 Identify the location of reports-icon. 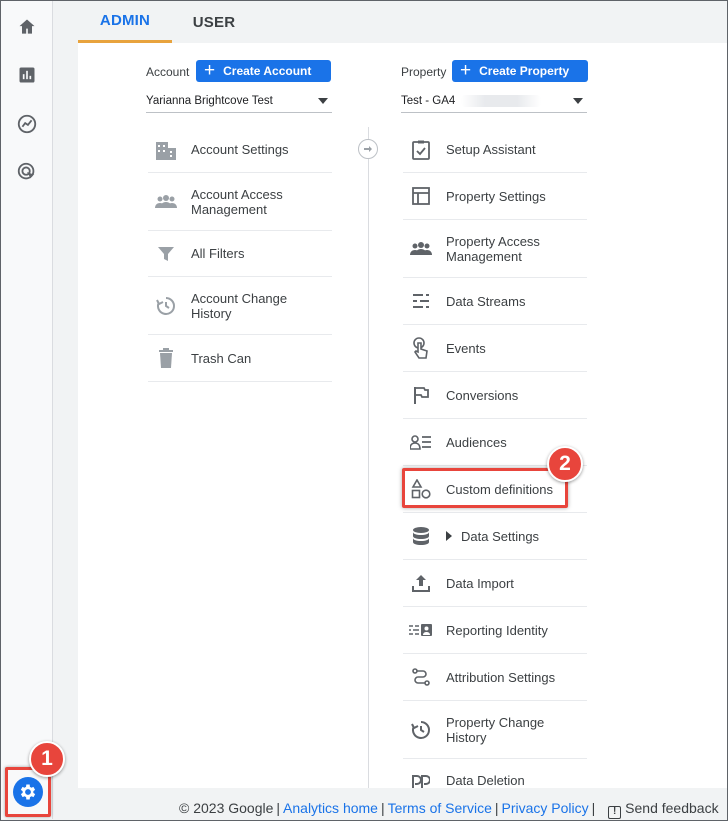
(27, 75).